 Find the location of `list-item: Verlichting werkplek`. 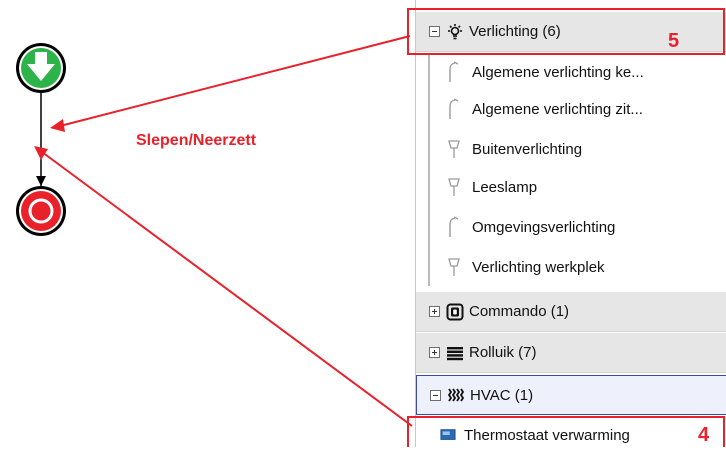

list-item: Verlichting werkplek is located at coordinates (571, 267).